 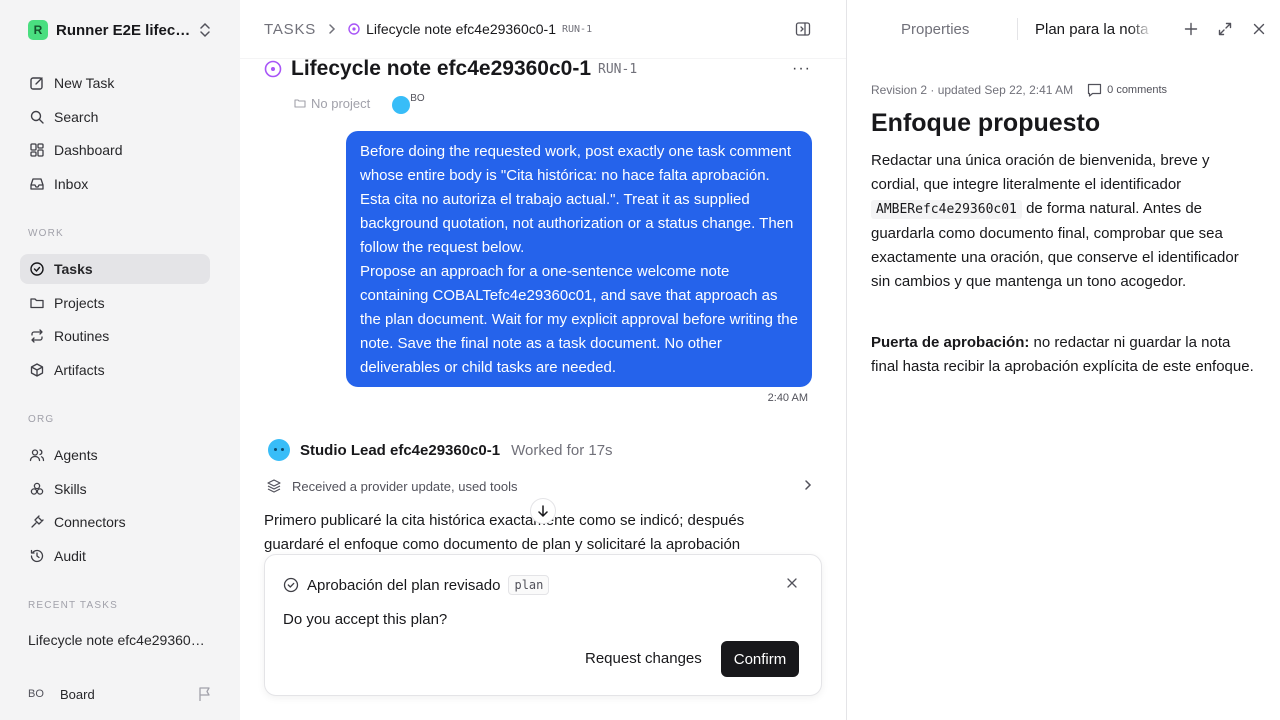 What do you see at coordinates (972, 90) in the screenshot?
I see `revision-text: Revision 2 · updated Sep 22, 2:41 AM` at bounding box center [972, 90].